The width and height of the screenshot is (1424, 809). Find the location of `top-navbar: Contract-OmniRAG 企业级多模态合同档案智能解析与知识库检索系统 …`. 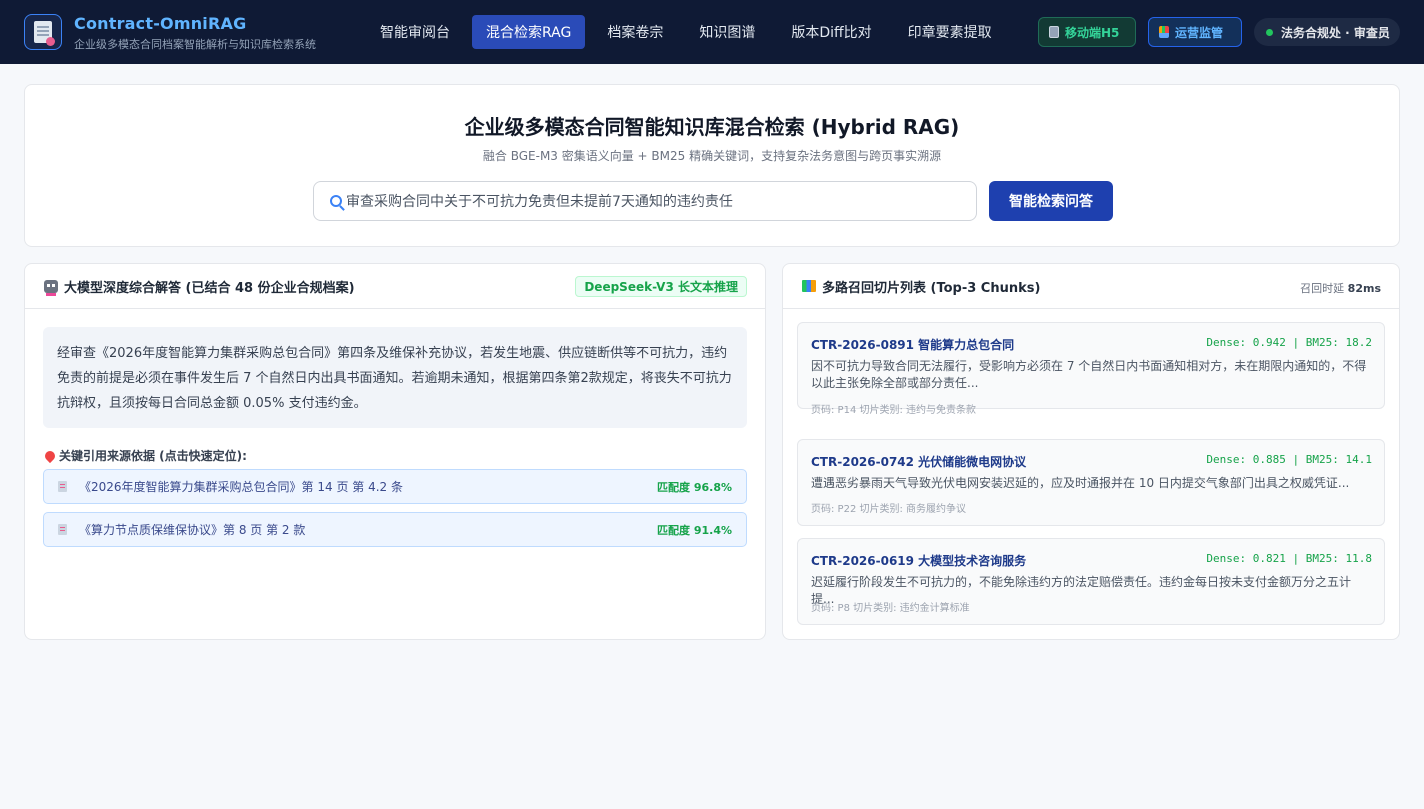

top-navbar: Contract-OmniRAG 企业级多模态合同档案智能解析与知识库检索系统 … is located at coordinates (712, 32).